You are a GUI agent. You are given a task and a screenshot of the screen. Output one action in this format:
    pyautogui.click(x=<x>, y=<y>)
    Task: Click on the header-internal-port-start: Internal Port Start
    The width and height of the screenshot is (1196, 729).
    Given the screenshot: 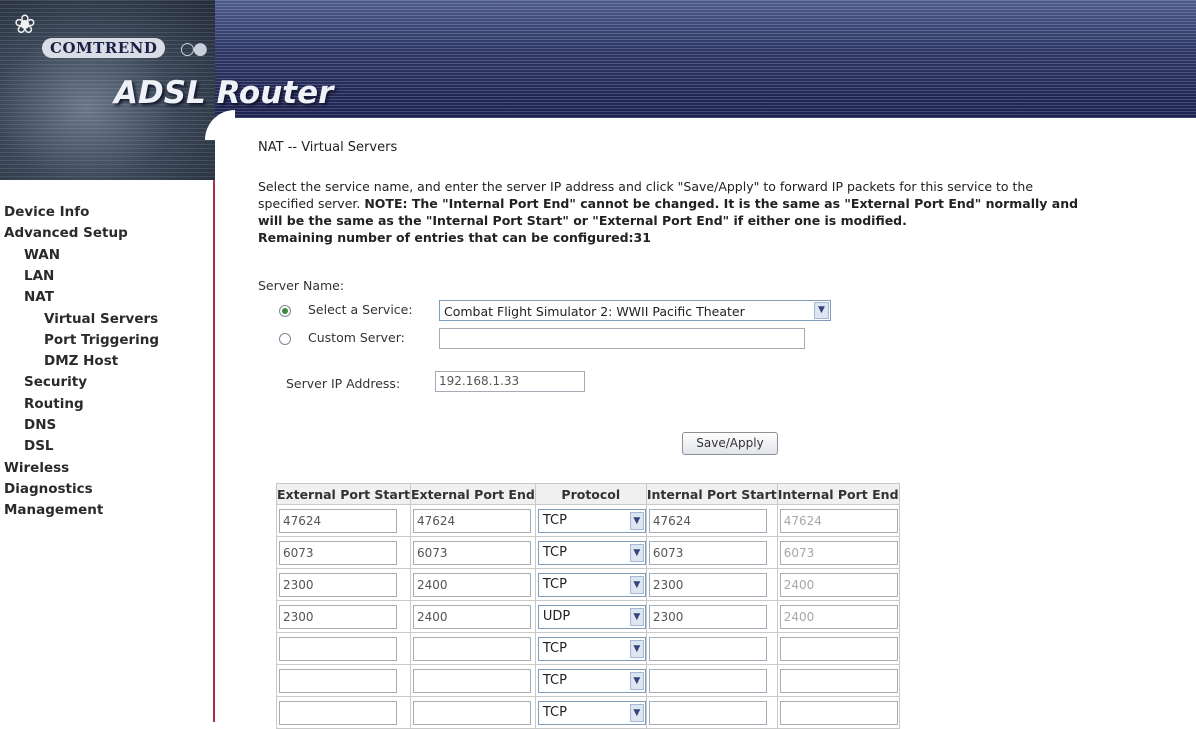 What is the action you would take?
    pyautogui.click(x=711, y=494)
    